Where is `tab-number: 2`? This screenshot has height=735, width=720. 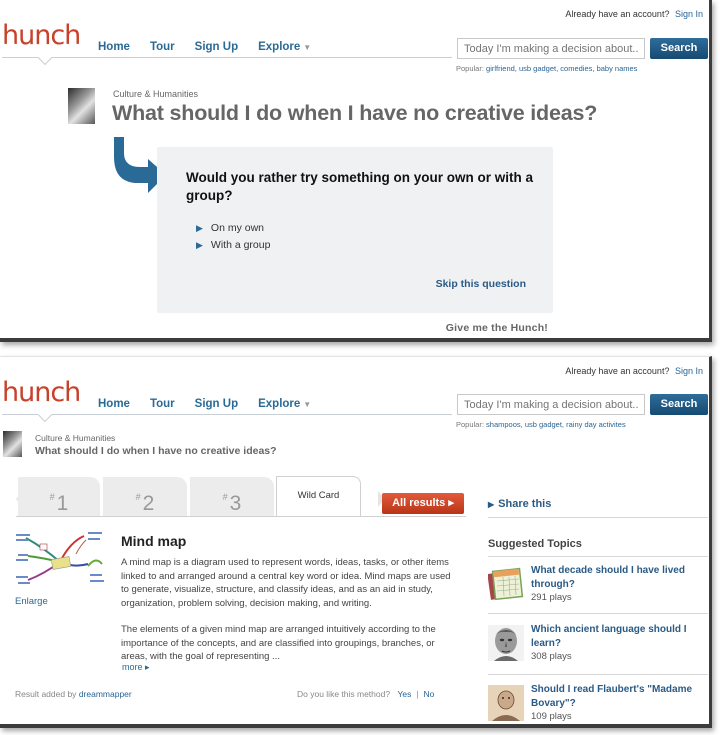 tab-number: 2 is located at coordinates (148, 503).